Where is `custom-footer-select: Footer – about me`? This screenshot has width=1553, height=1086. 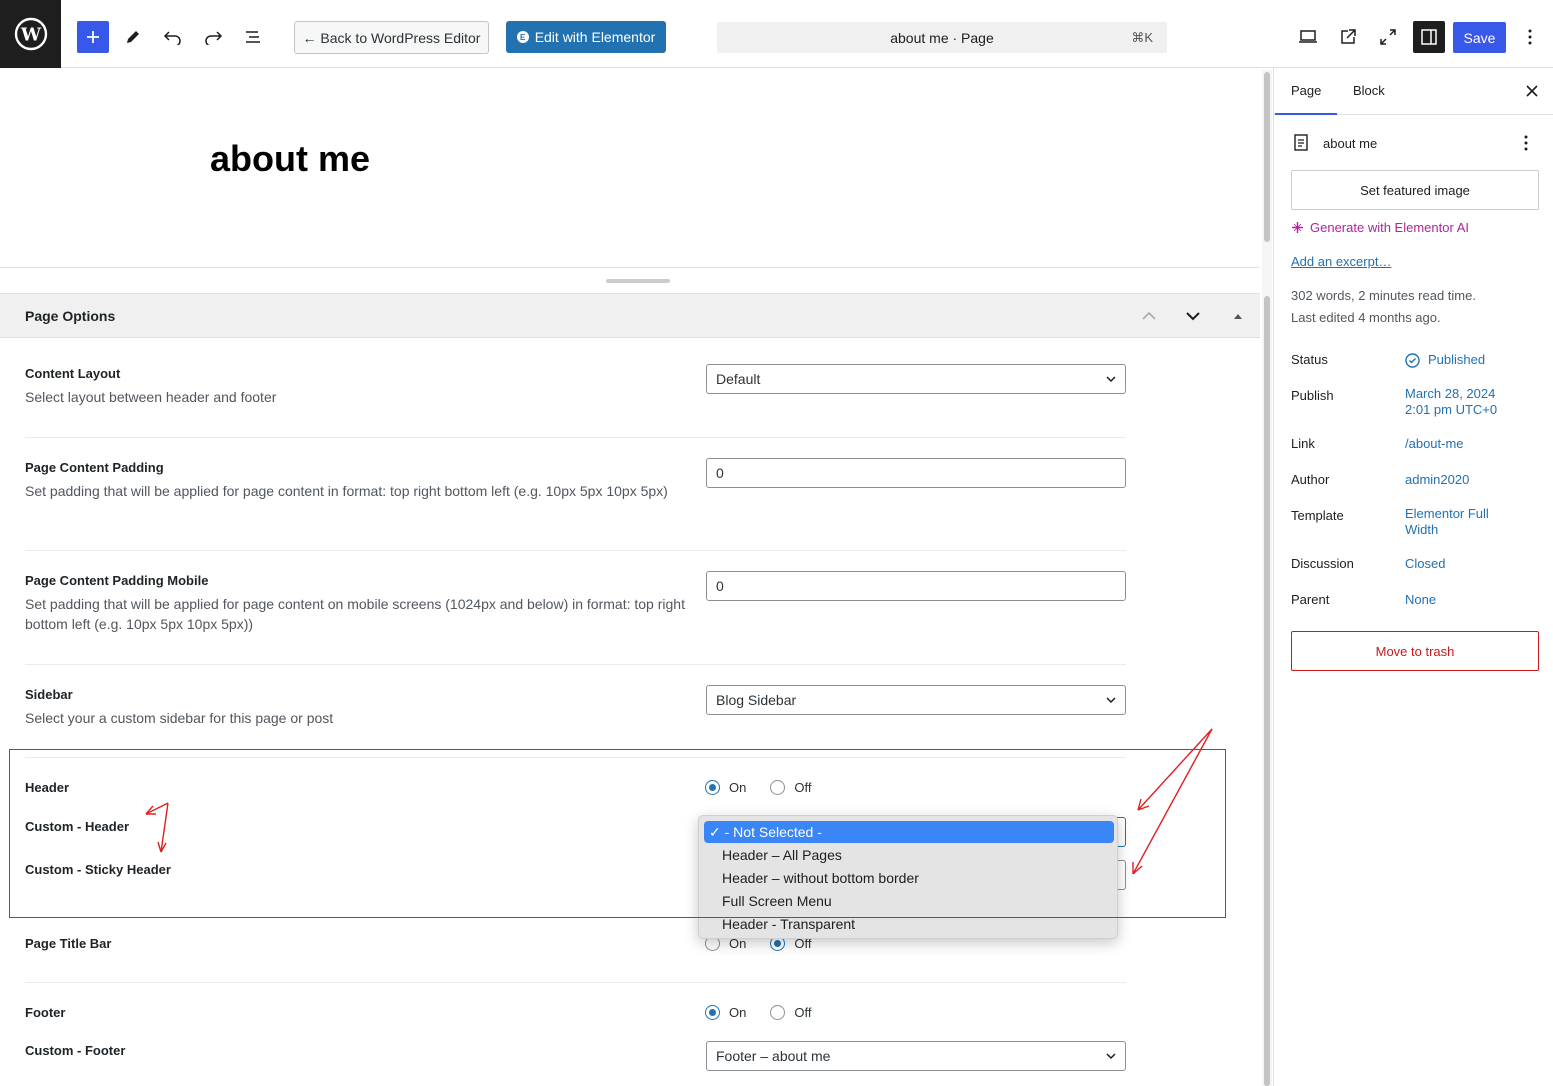 custom-footer-select: Footer – about me is located at coordinates (916, 1056).